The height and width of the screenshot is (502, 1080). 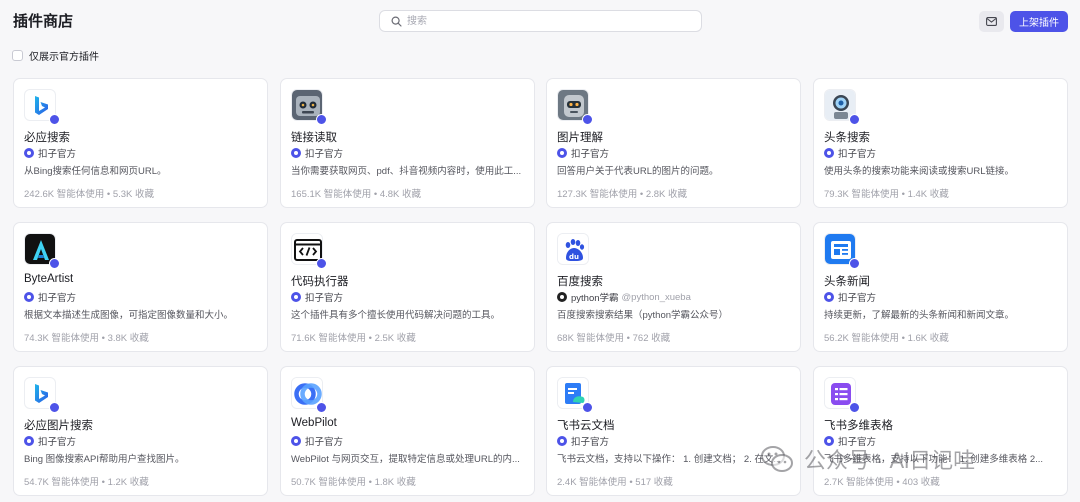 What do you see at coordinates (86, 482) in the screenshot?
I see `plugin-stats: 54.7K 智能体使用 • 1.2K 收藏` at bounding box center [86, 482].